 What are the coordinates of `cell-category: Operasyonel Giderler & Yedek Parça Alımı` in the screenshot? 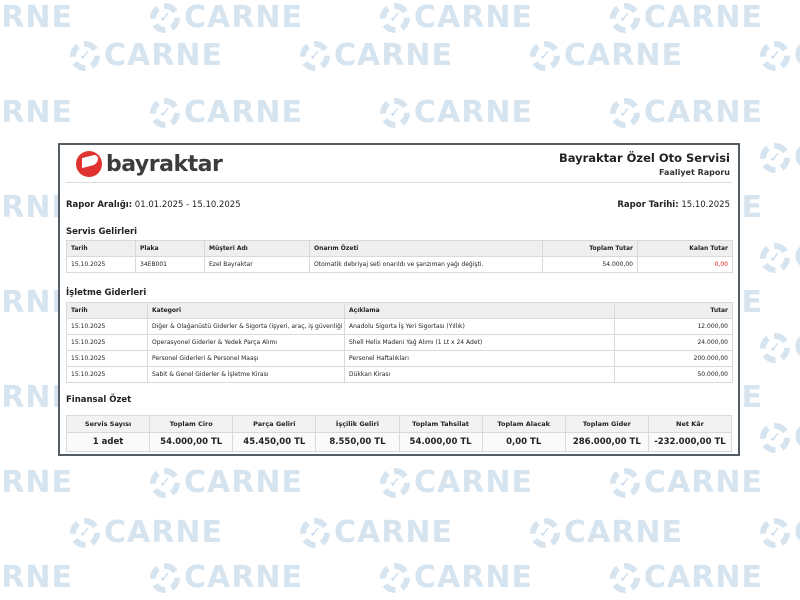 It's located at (246, 342).